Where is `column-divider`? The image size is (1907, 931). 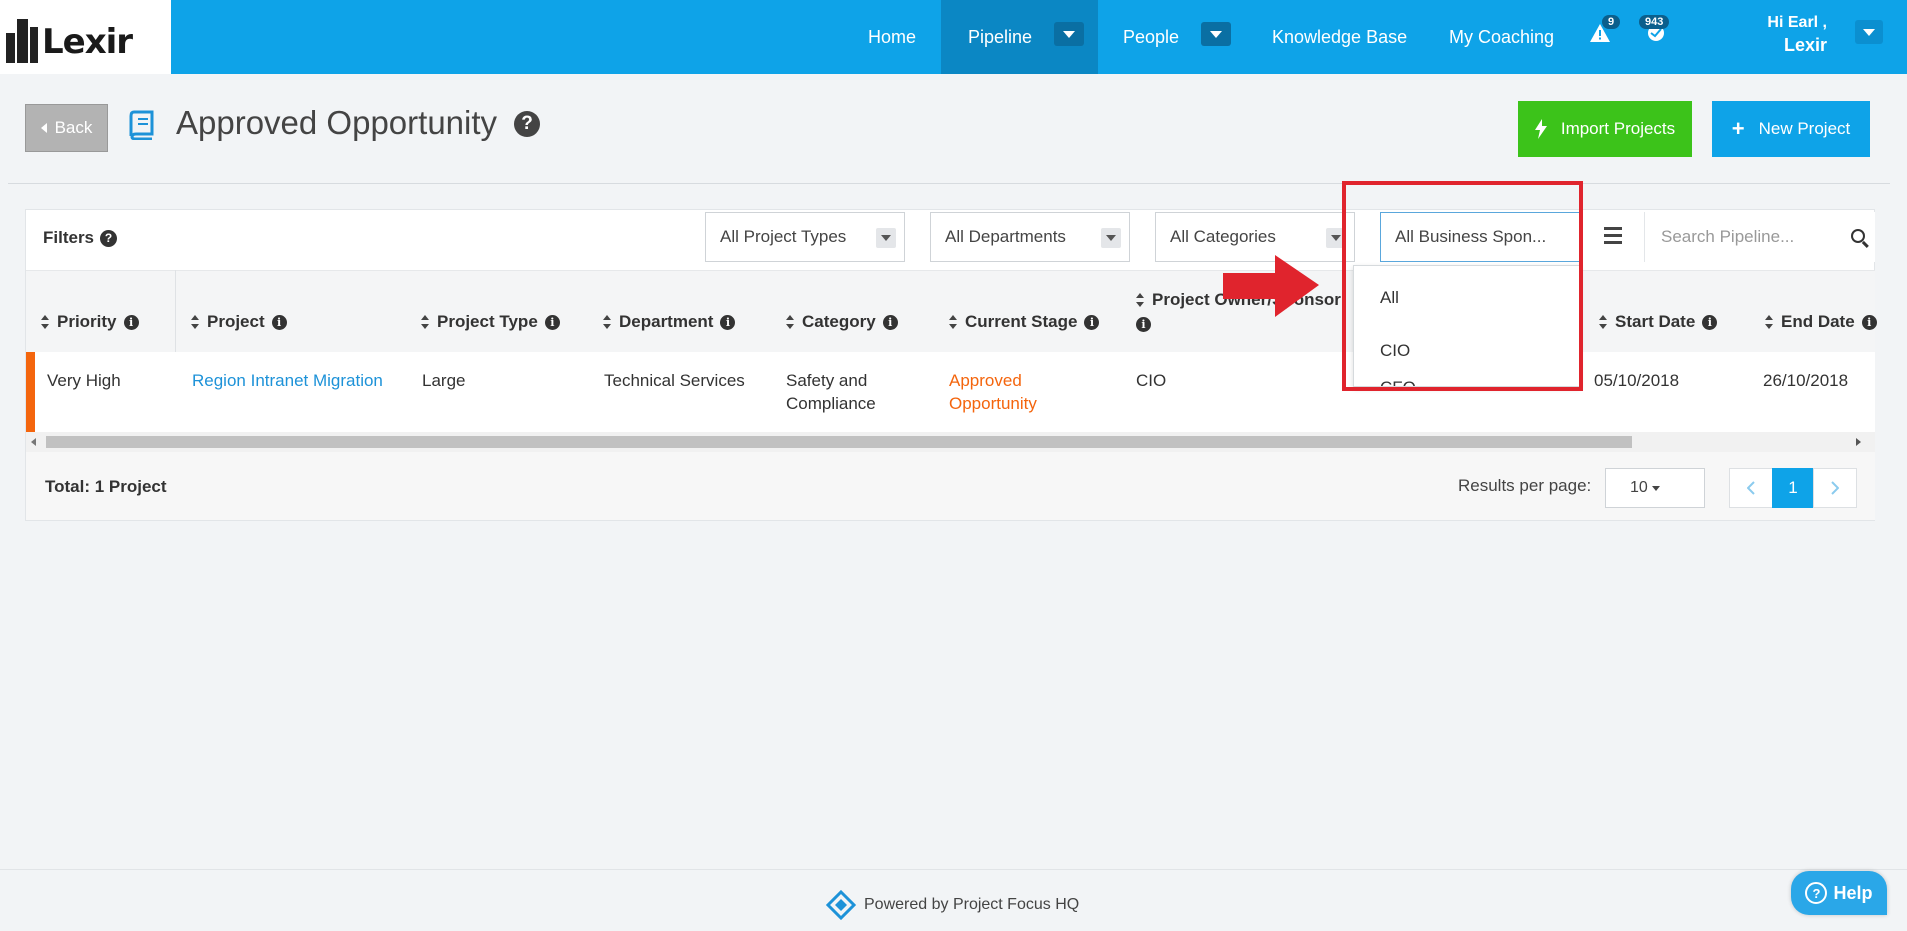
column-divider is located at coordinates (175, 311).